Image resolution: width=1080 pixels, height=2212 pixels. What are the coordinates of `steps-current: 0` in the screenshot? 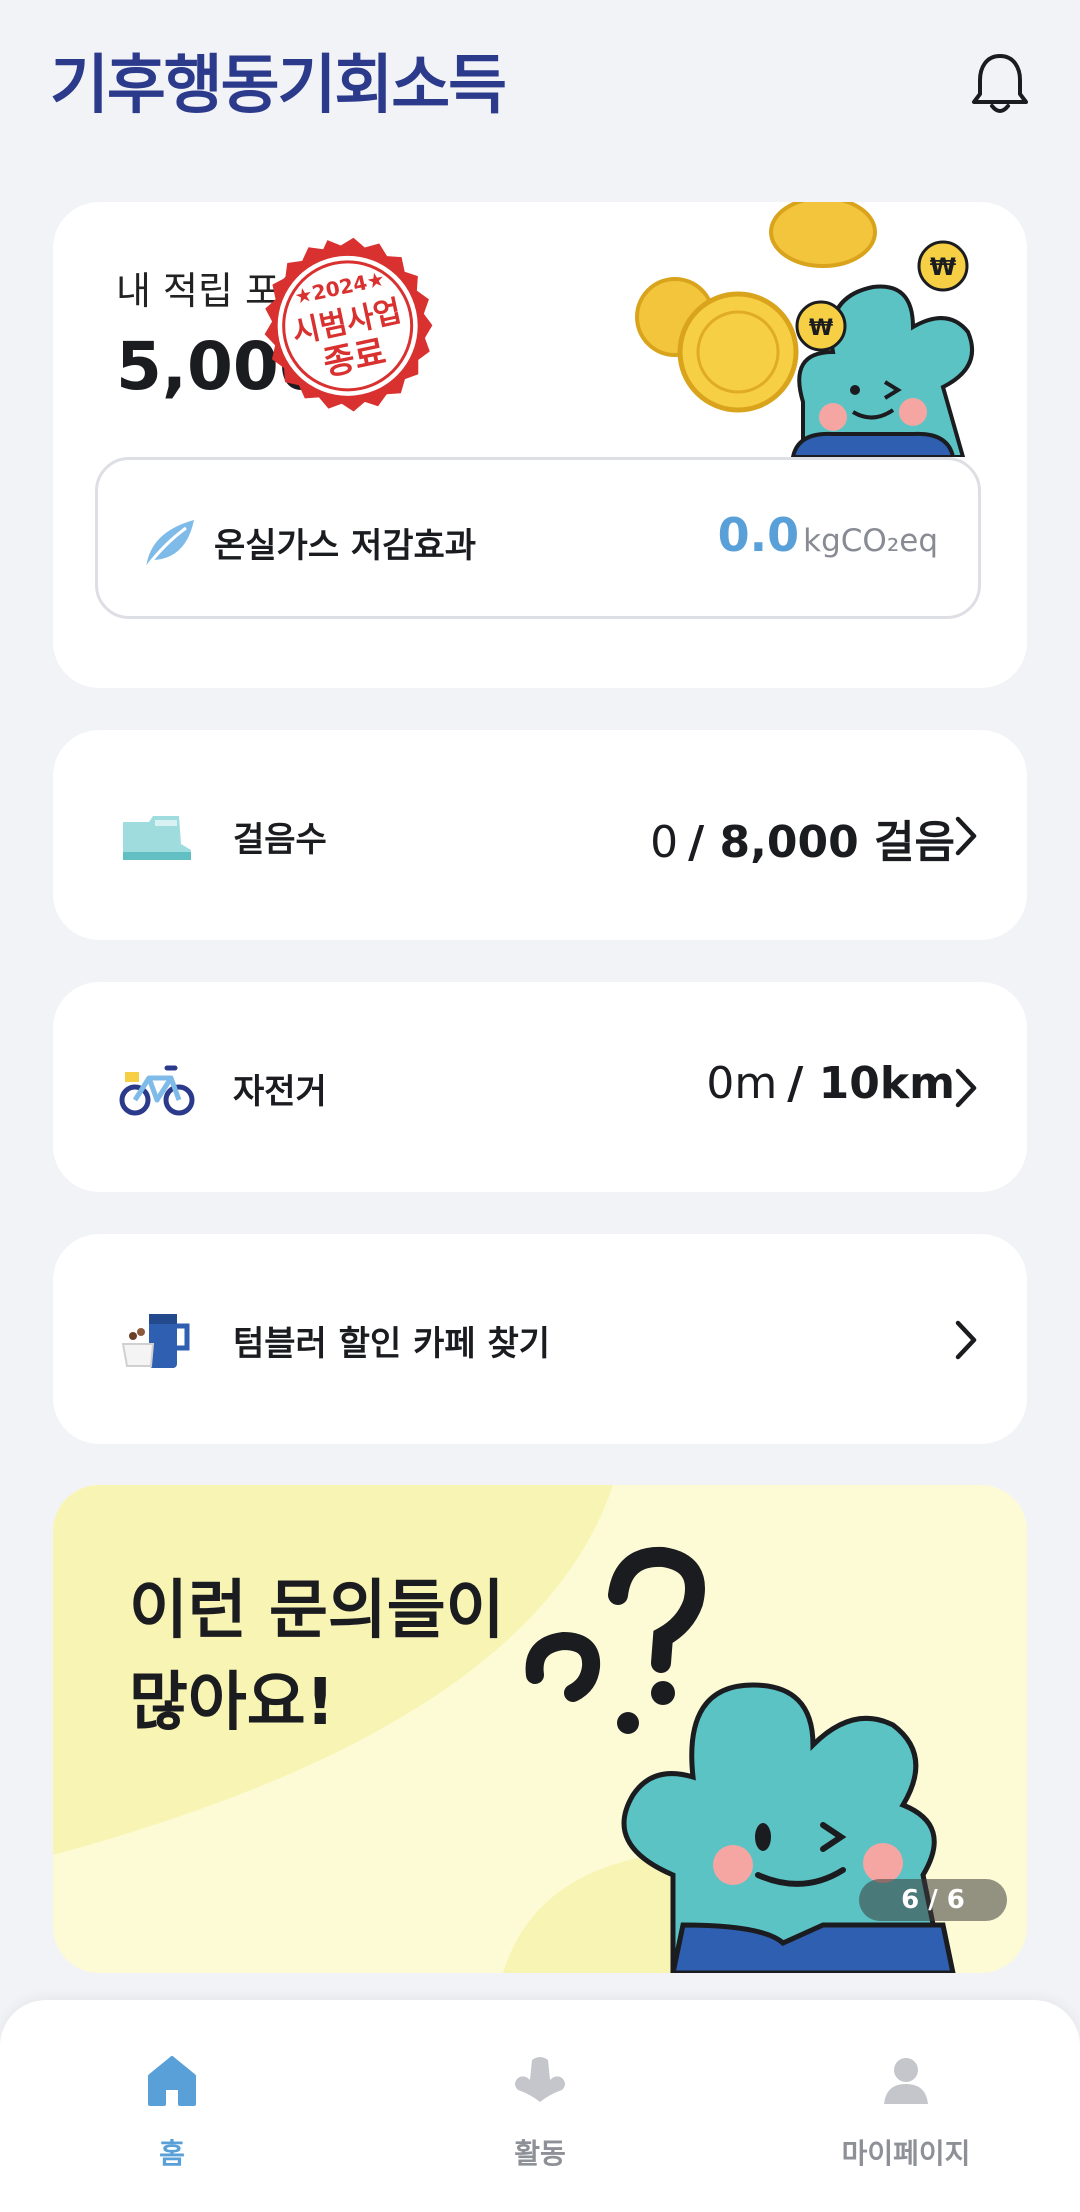 It's located at (664, 842).